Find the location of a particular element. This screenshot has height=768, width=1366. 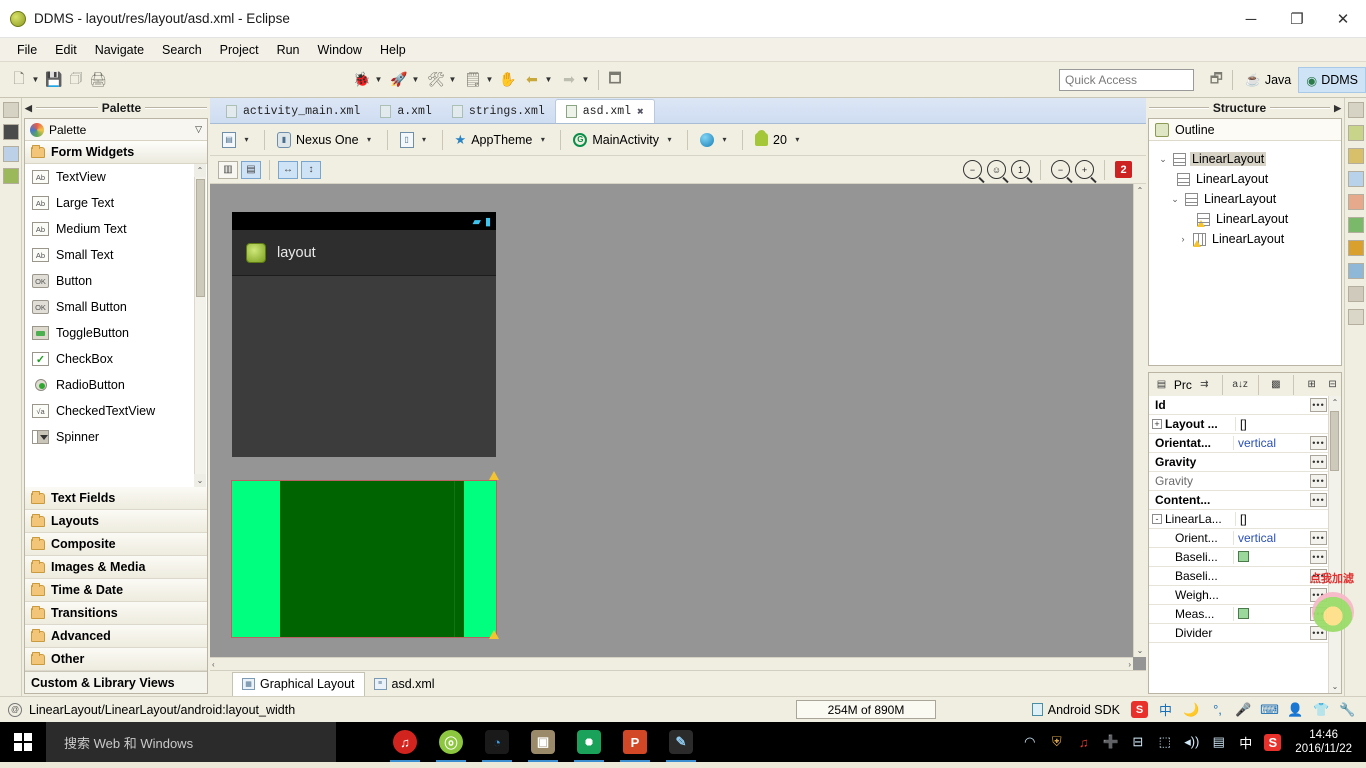

property-row-divider: Divider ••• is located at coordinates (1245, 633).